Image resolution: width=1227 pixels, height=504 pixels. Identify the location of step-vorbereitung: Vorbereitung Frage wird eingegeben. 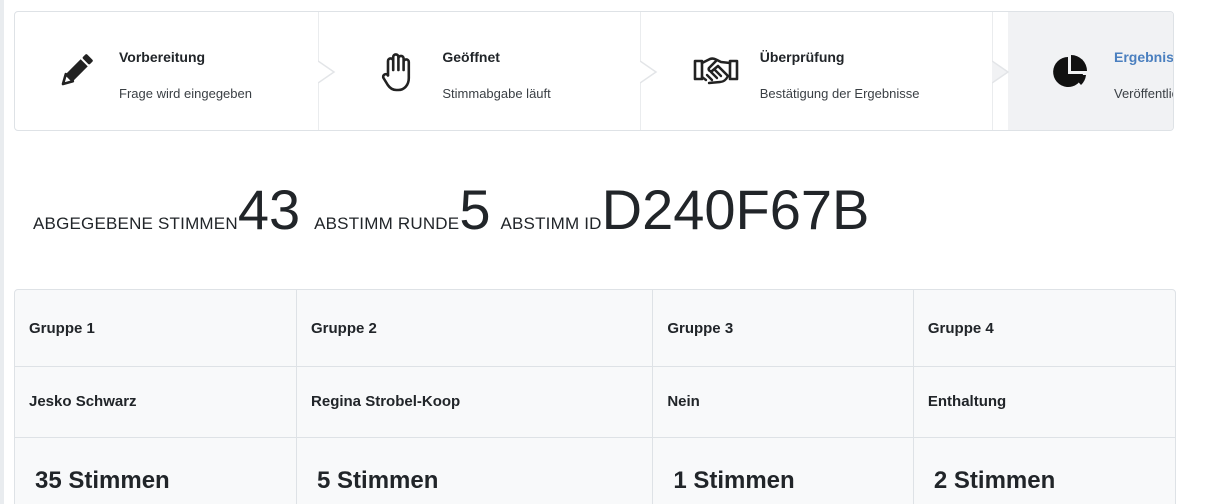
(175, 71).